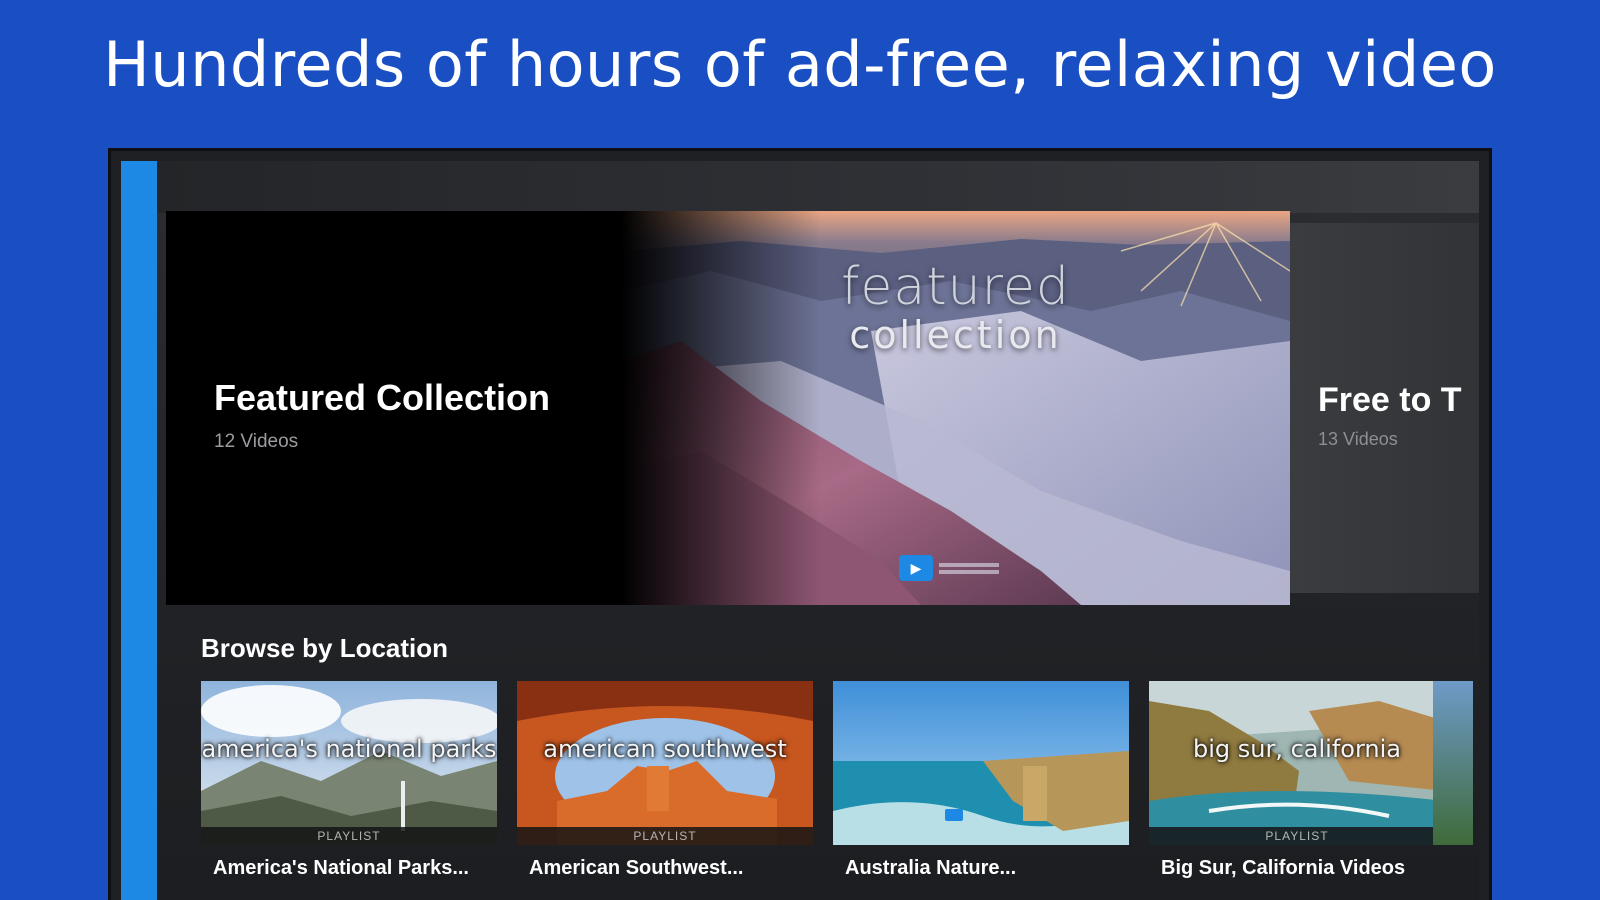 This screenshot has width=1600, height=900. What do you see at coordinates (916, 568) in the screenshot?
I see `play-logo-icon: ▶` at bounding box center [916, 568].